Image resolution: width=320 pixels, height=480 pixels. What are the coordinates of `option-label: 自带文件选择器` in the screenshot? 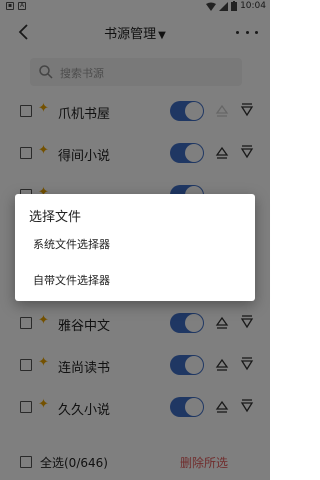 It's located at (71, 280).